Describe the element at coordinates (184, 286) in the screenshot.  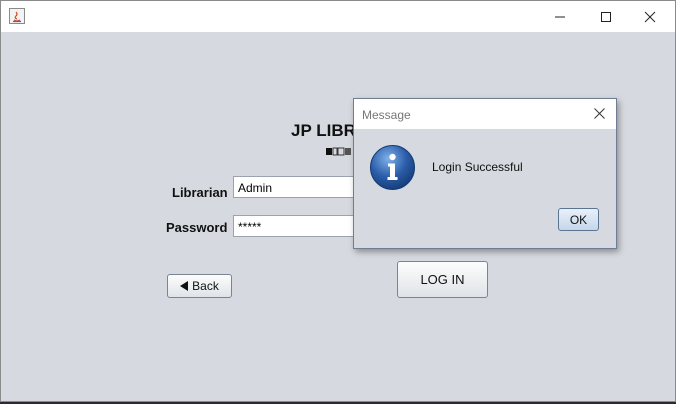
I see `back-arrow-icon` at that location.